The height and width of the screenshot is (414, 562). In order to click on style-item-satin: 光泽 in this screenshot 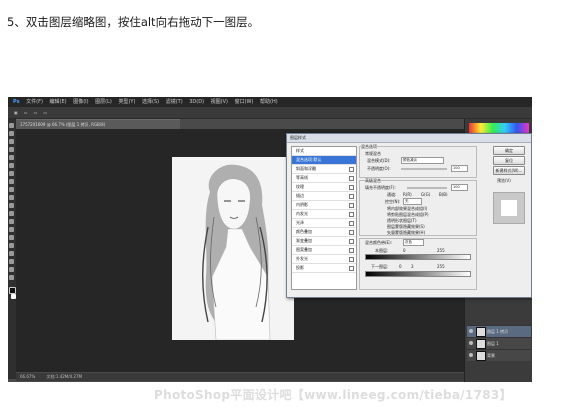, I will do `click(324, 223)`.